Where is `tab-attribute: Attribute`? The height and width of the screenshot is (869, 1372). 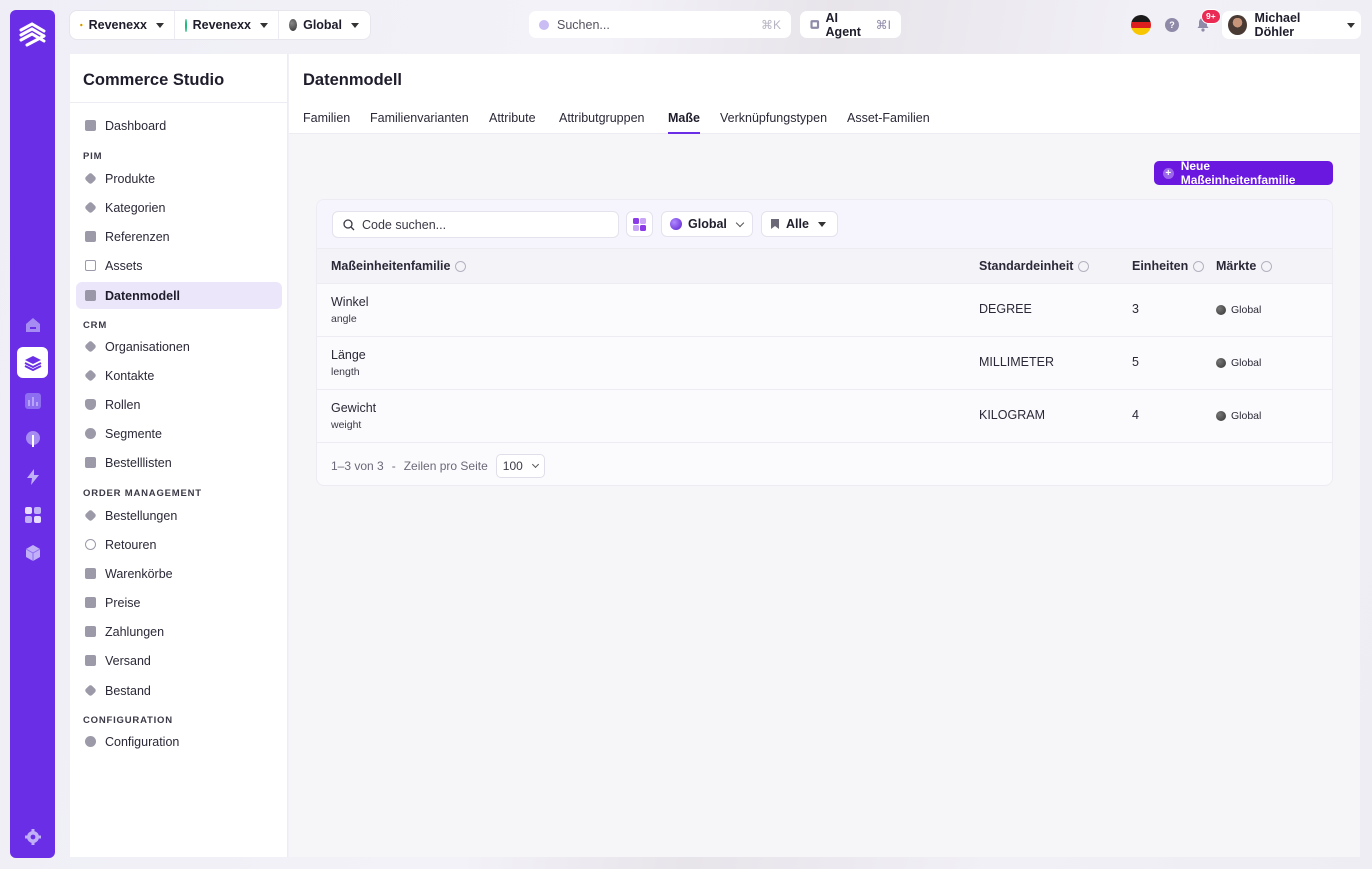
tab-attribute: Attribute is located at coordinates (512, 118).